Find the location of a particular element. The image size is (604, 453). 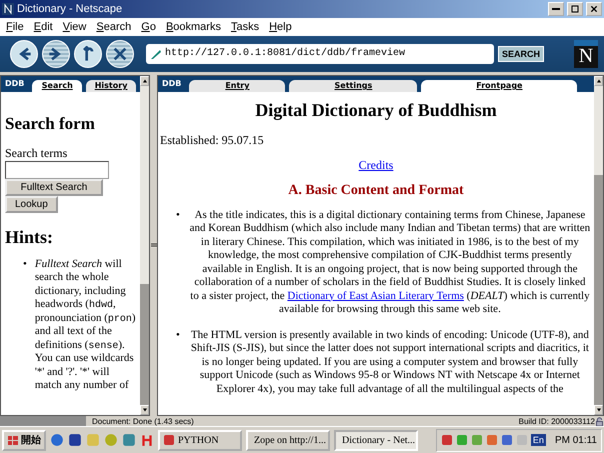

netscape-logo: N is located at coordinates (586, 54).